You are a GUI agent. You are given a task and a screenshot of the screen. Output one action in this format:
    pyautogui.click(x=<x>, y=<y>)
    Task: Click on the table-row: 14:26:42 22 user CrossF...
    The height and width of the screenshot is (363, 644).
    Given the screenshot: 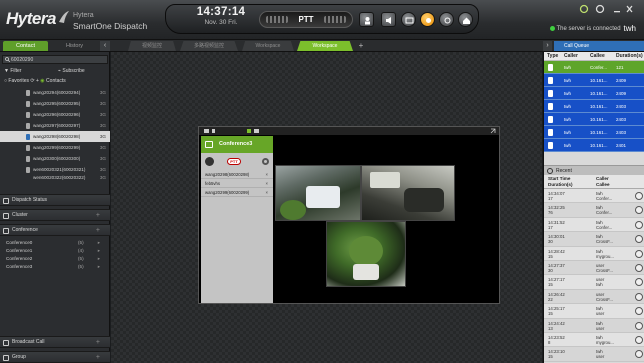 What is the action you would take?
    pyautogui.click(x=594, y=297)
    